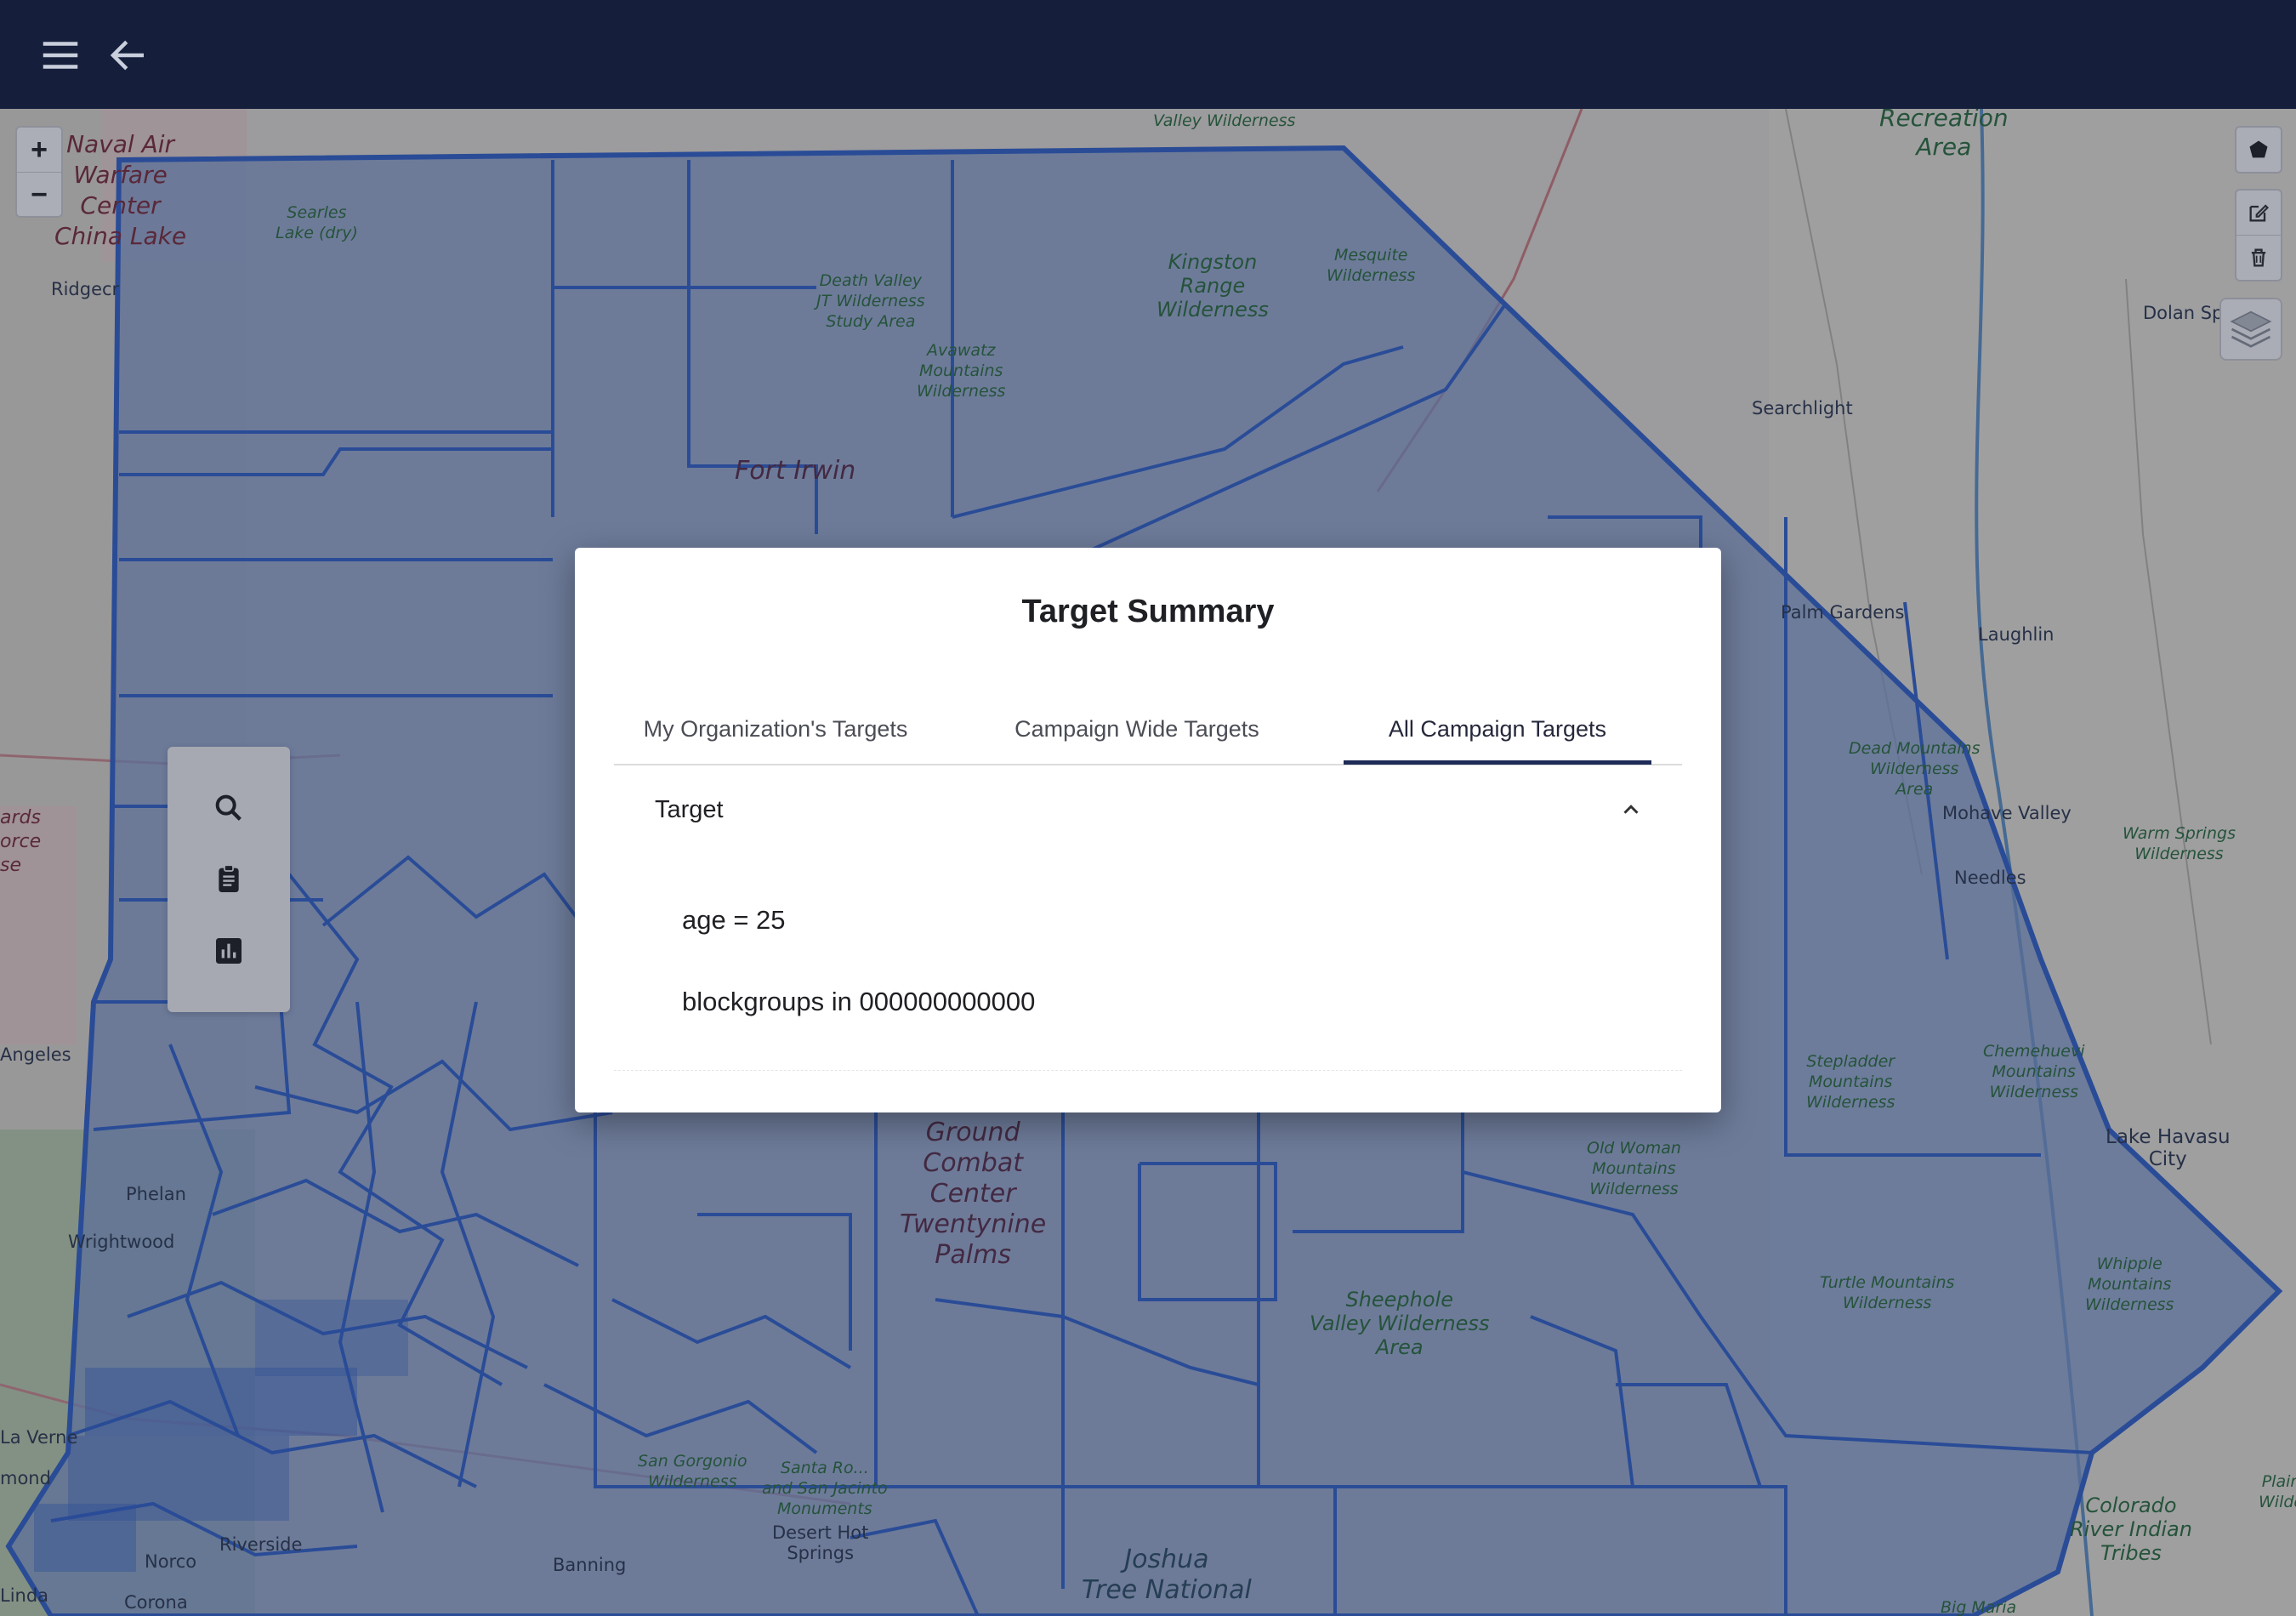 The height and width of the screenshot is (1616, 2296). Describe the element at coordinates (128, 55) in the screenshot. I see `back-arrow-icon` at that location.